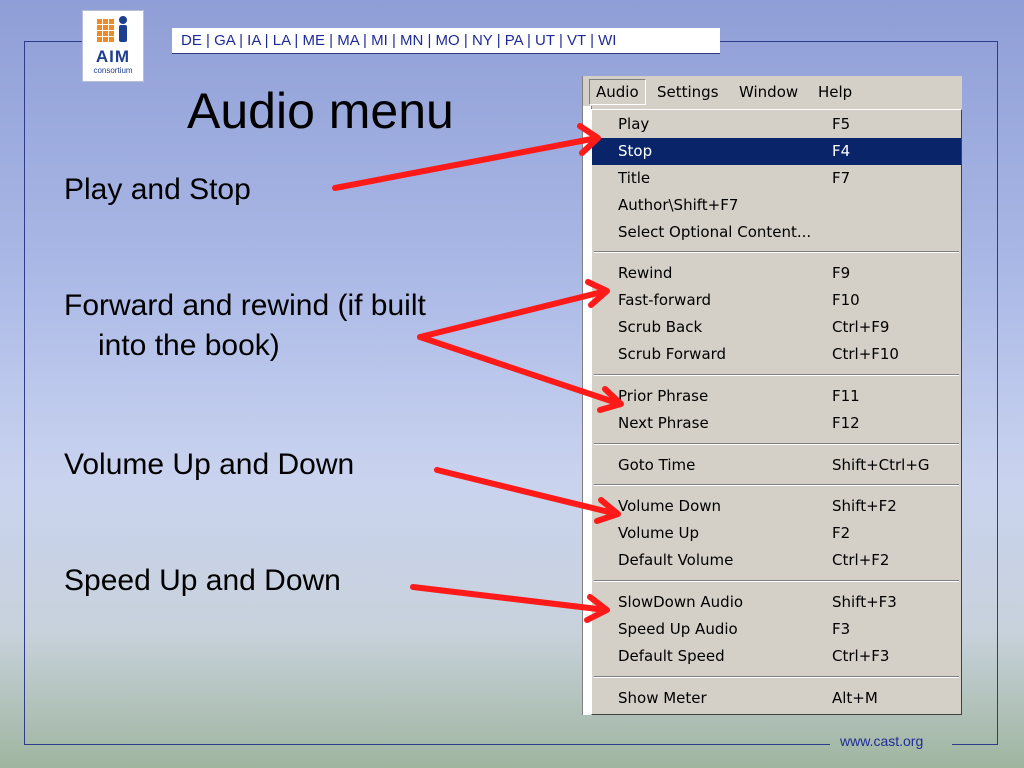 This screenshot has width=1024, height=768. Describe the element at coordinates (527, 495) in the screenshot. I see `arrow-to-volume-down` at that location.